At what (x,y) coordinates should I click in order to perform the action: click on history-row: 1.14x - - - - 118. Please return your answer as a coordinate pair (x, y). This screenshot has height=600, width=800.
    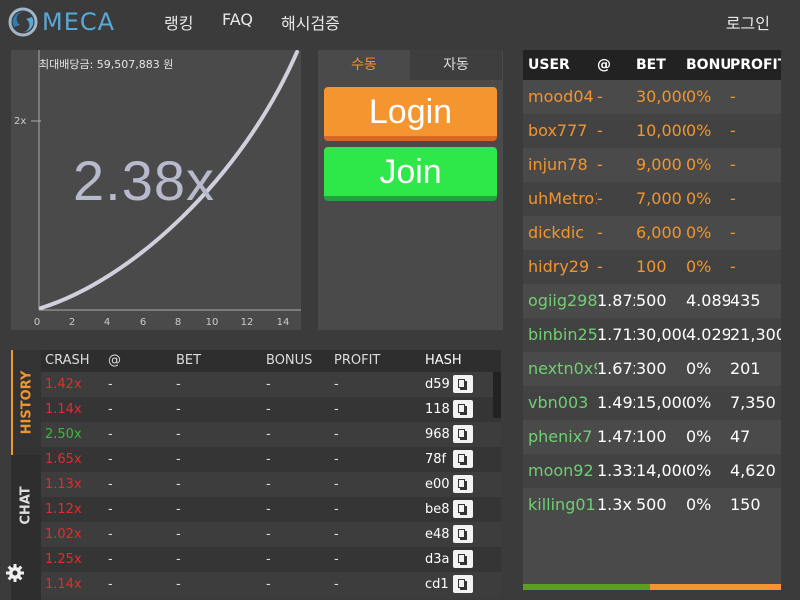
    Looking at the image, I should click on (271, 409).